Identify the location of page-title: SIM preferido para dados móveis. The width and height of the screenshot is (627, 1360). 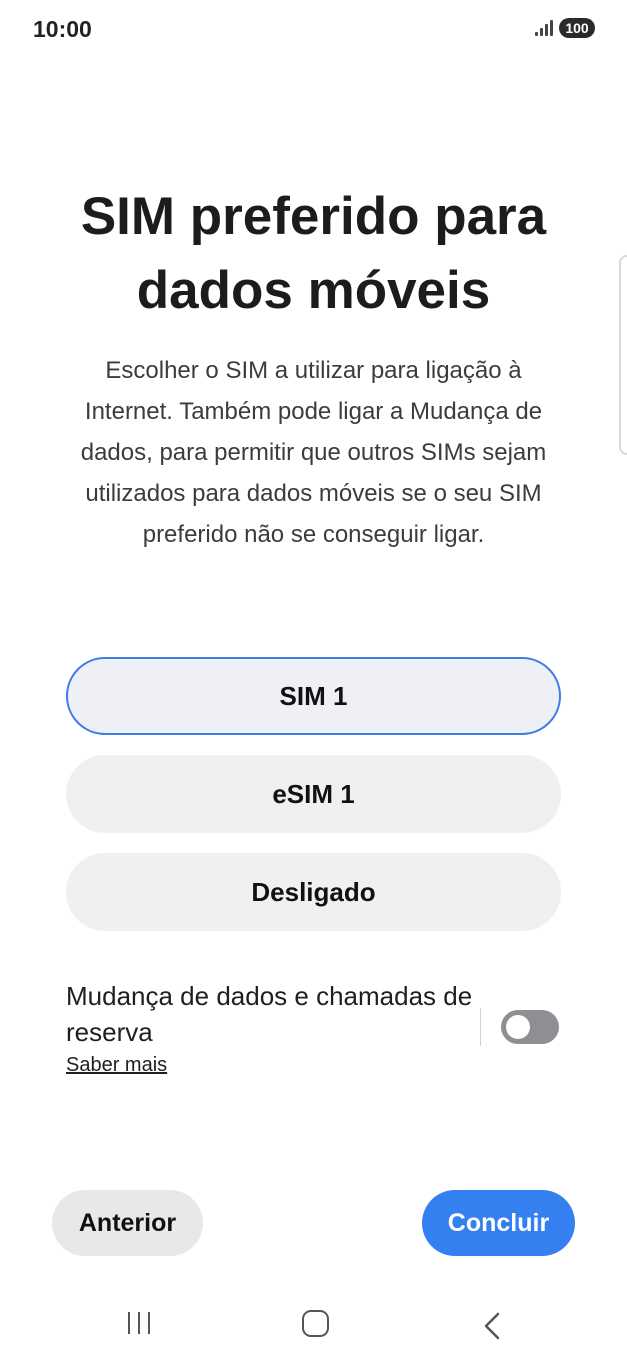
(313, 253).